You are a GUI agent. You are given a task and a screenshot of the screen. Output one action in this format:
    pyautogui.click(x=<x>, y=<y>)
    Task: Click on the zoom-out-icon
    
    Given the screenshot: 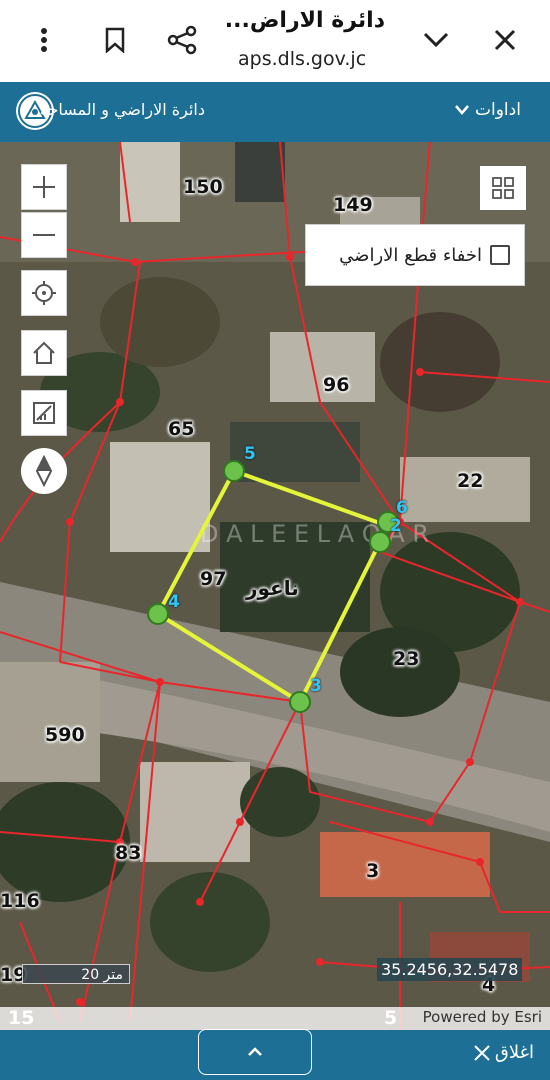 What is the action you would take?
    pyautogui.click(x=44, y=235)
    